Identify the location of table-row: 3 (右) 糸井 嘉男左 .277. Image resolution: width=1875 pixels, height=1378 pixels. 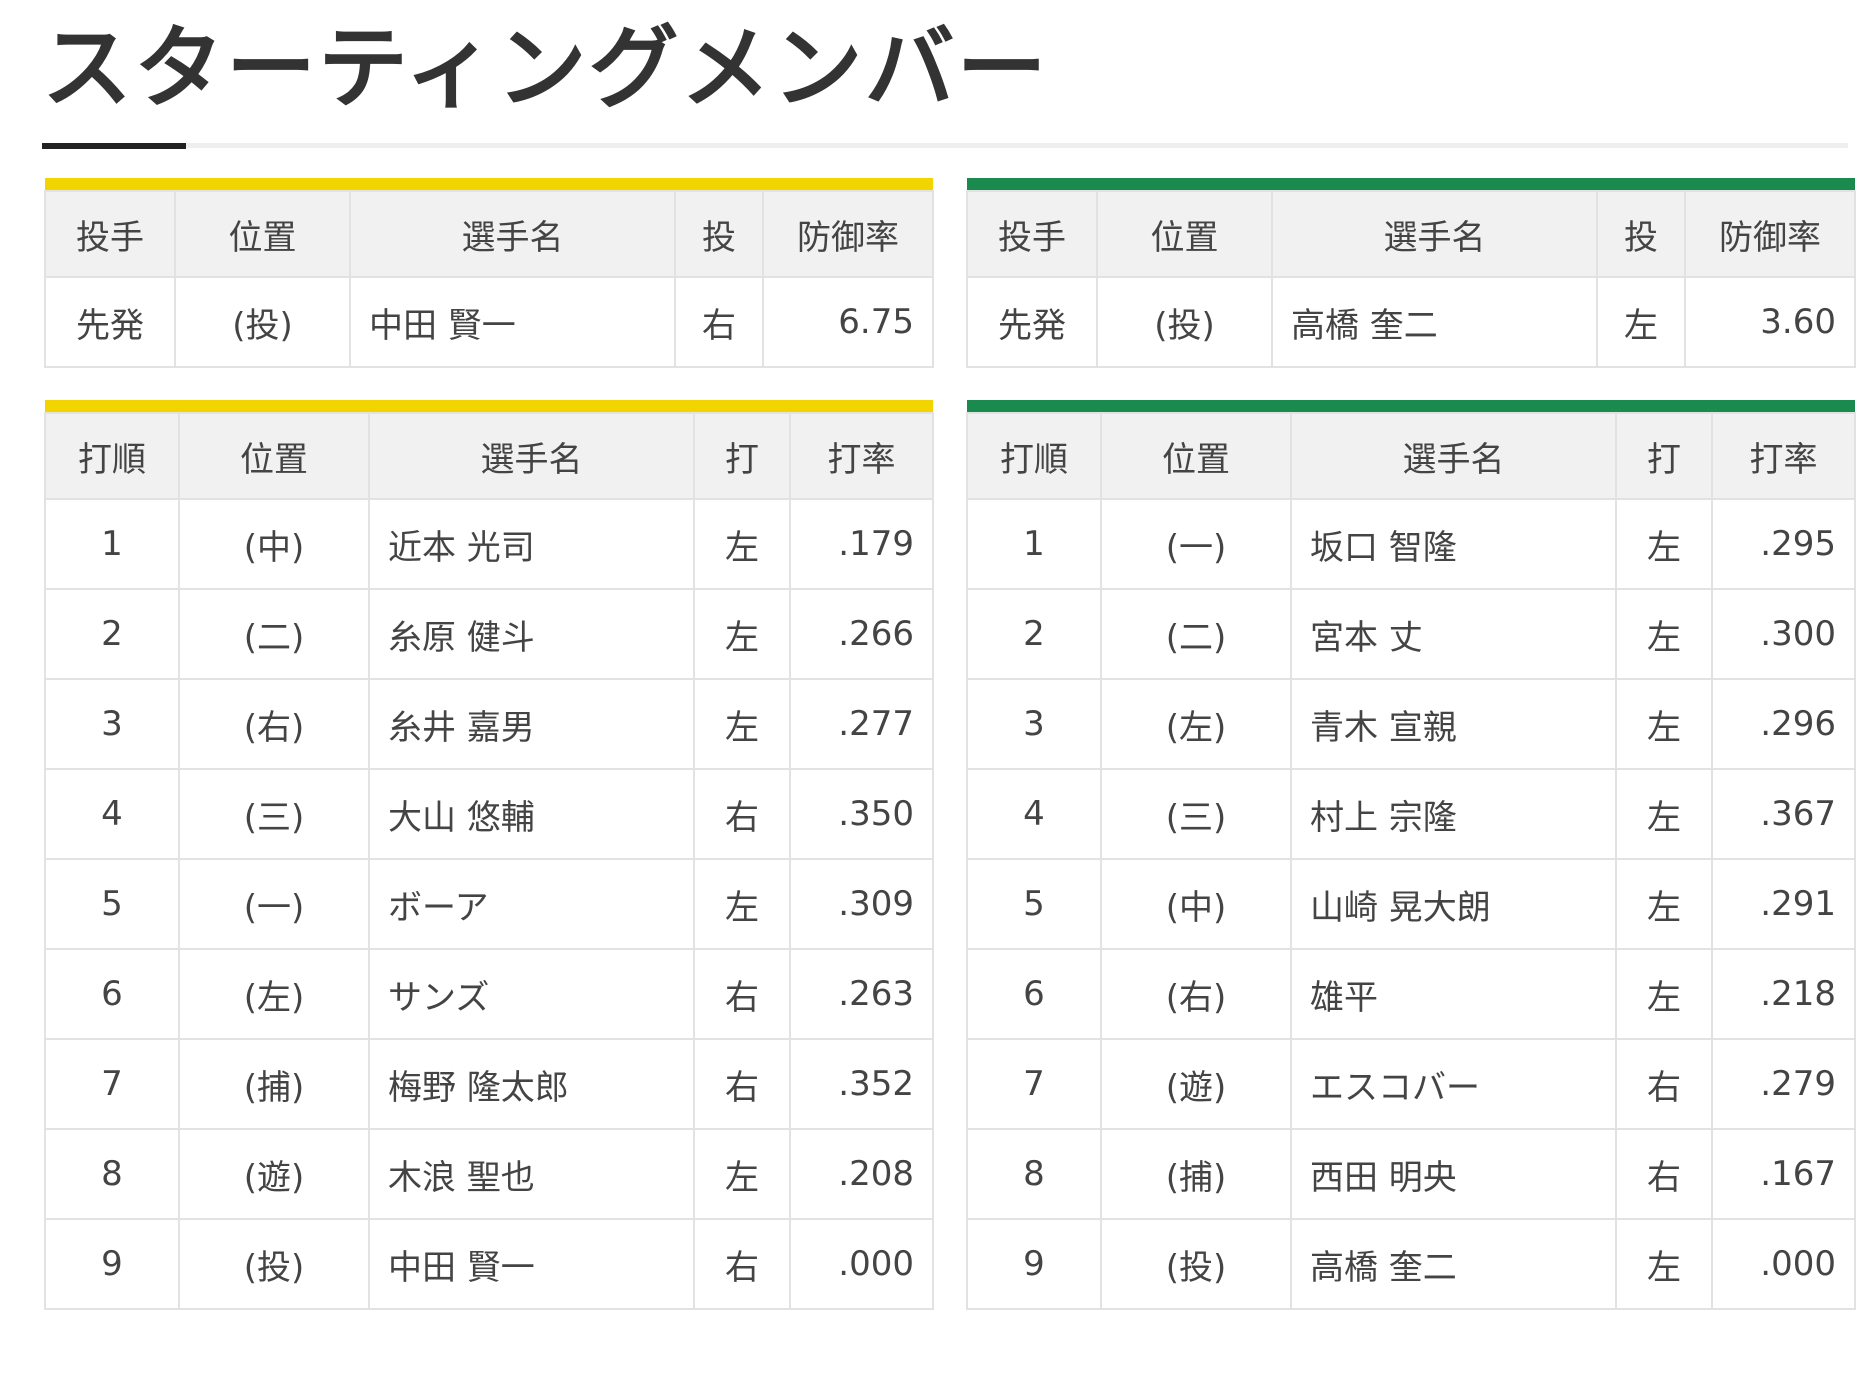
(489, 724).